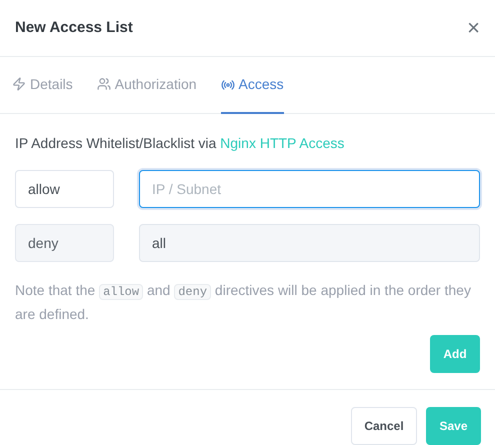 Image resolution: width=495 pixels, height=445 pixels. I want to click on directive-field: allow, so click(64, 189).